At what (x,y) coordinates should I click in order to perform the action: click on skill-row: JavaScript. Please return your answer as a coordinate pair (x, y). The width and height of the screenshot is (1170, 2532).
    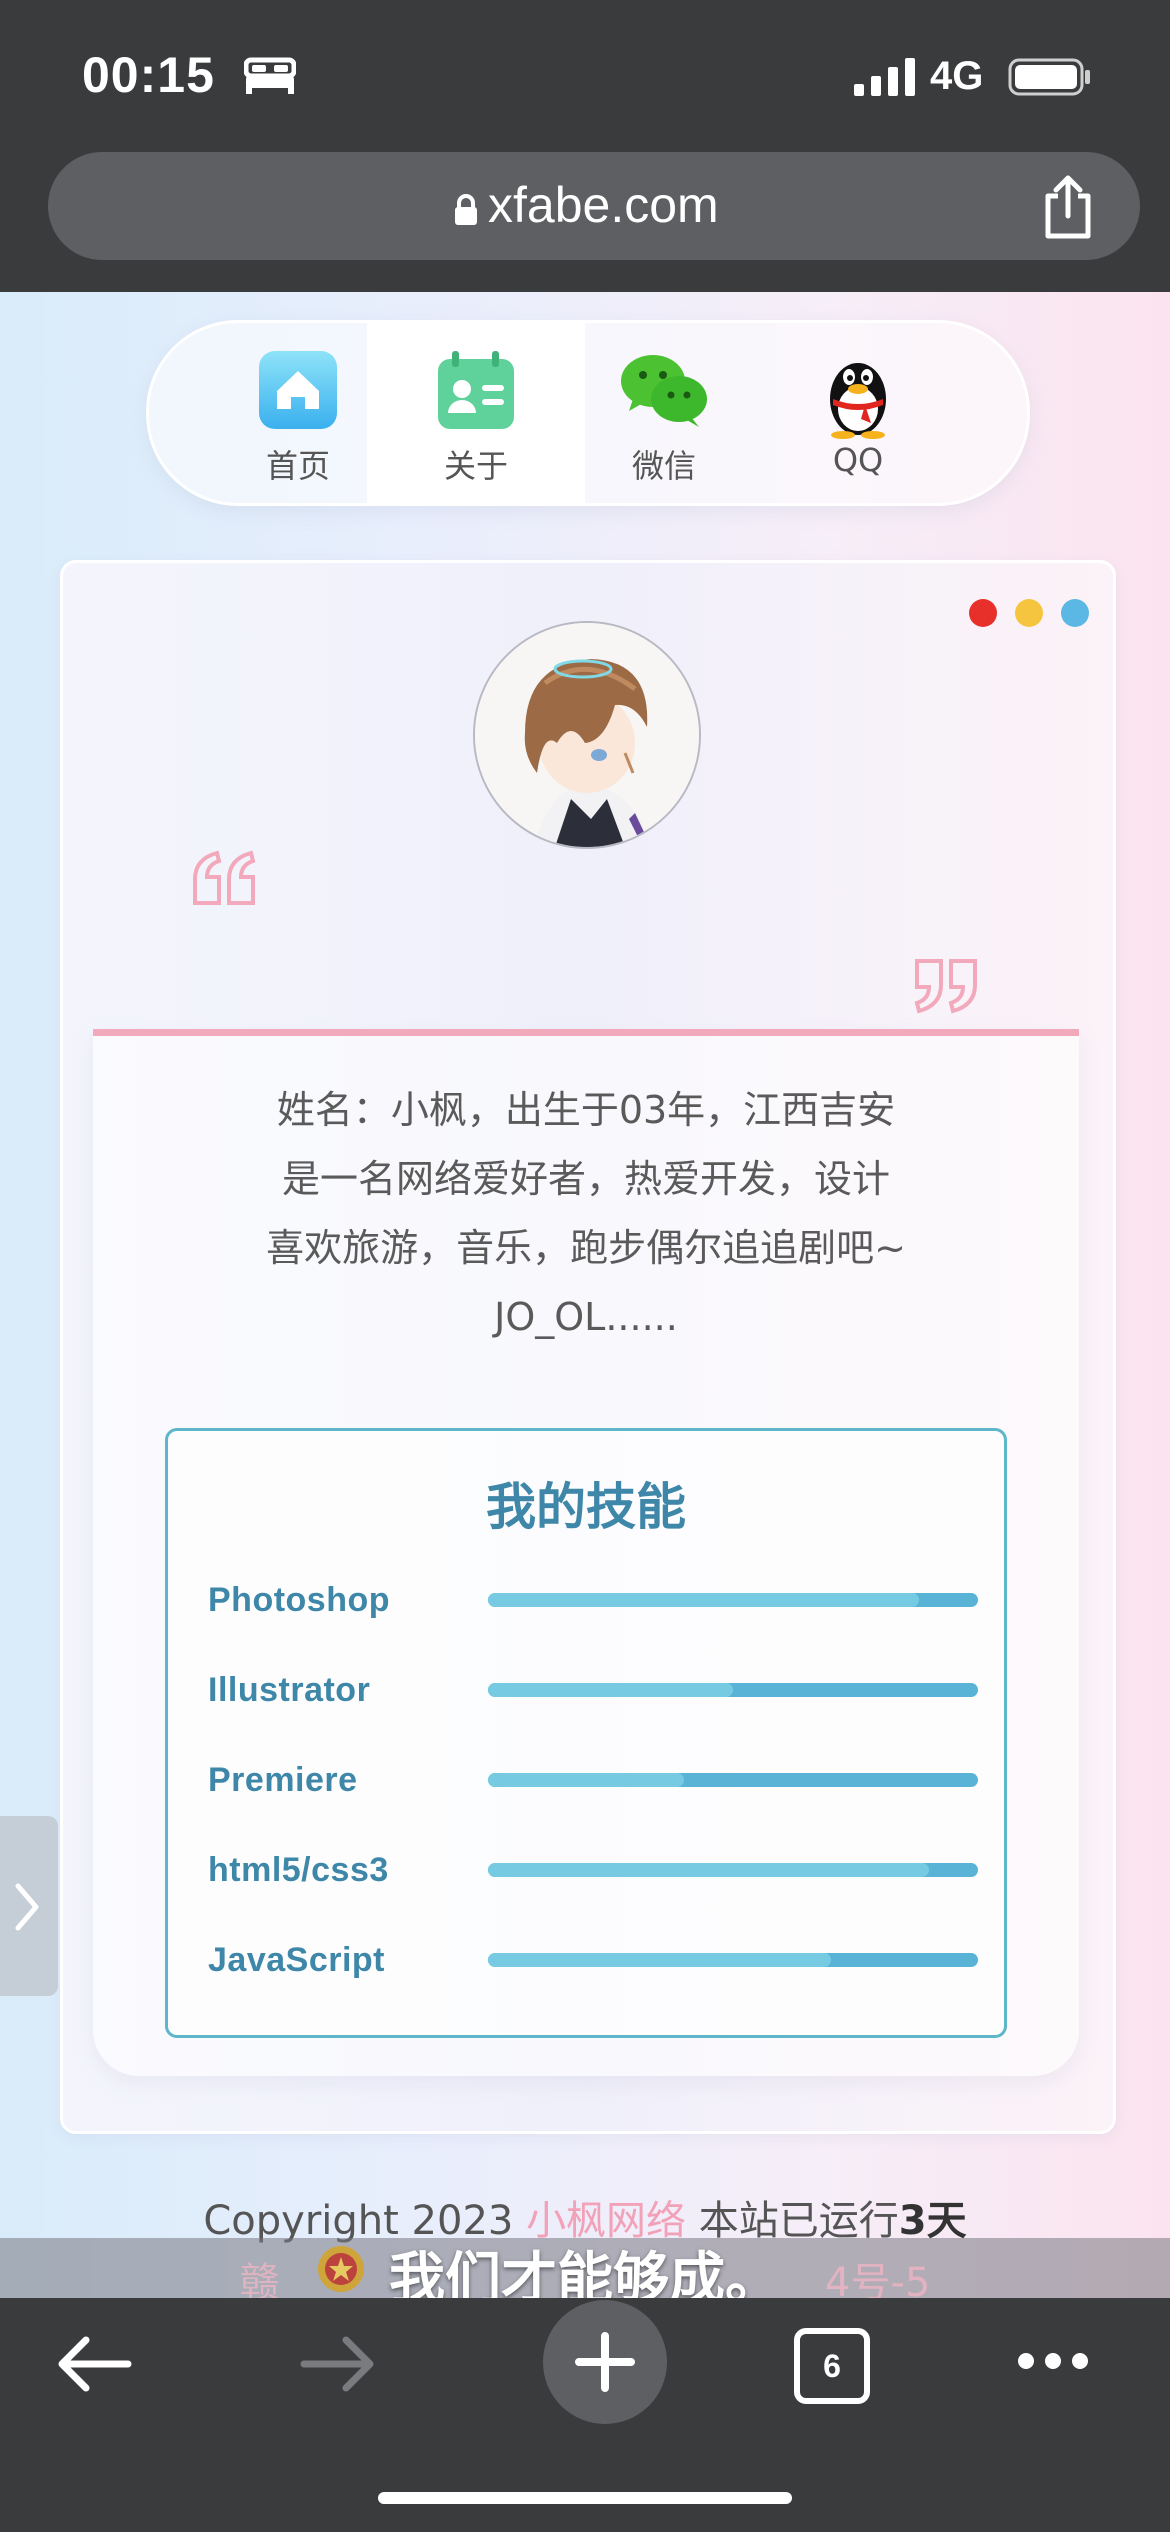
    Looking at the image, I should click on (593, 1971).